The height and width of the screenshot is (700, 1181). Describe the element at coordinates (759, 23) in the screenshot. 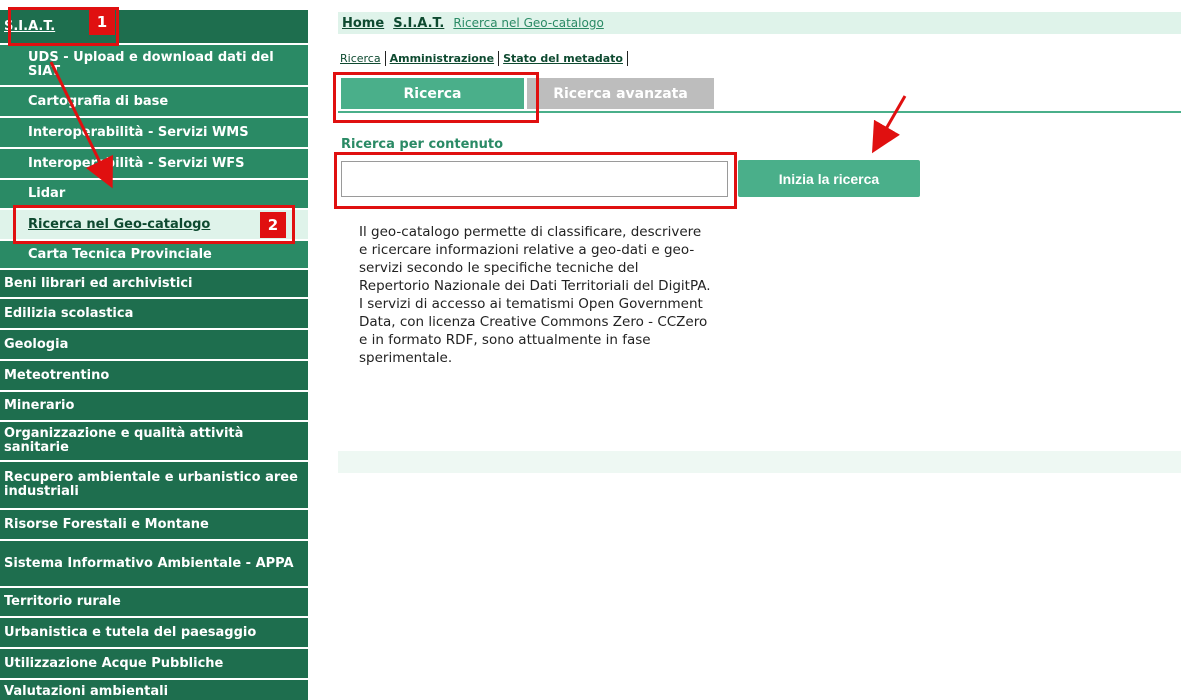

I see `breadcrumb: Home S.I.A.T. Ricerca nel Geo-catalogo` at that location.